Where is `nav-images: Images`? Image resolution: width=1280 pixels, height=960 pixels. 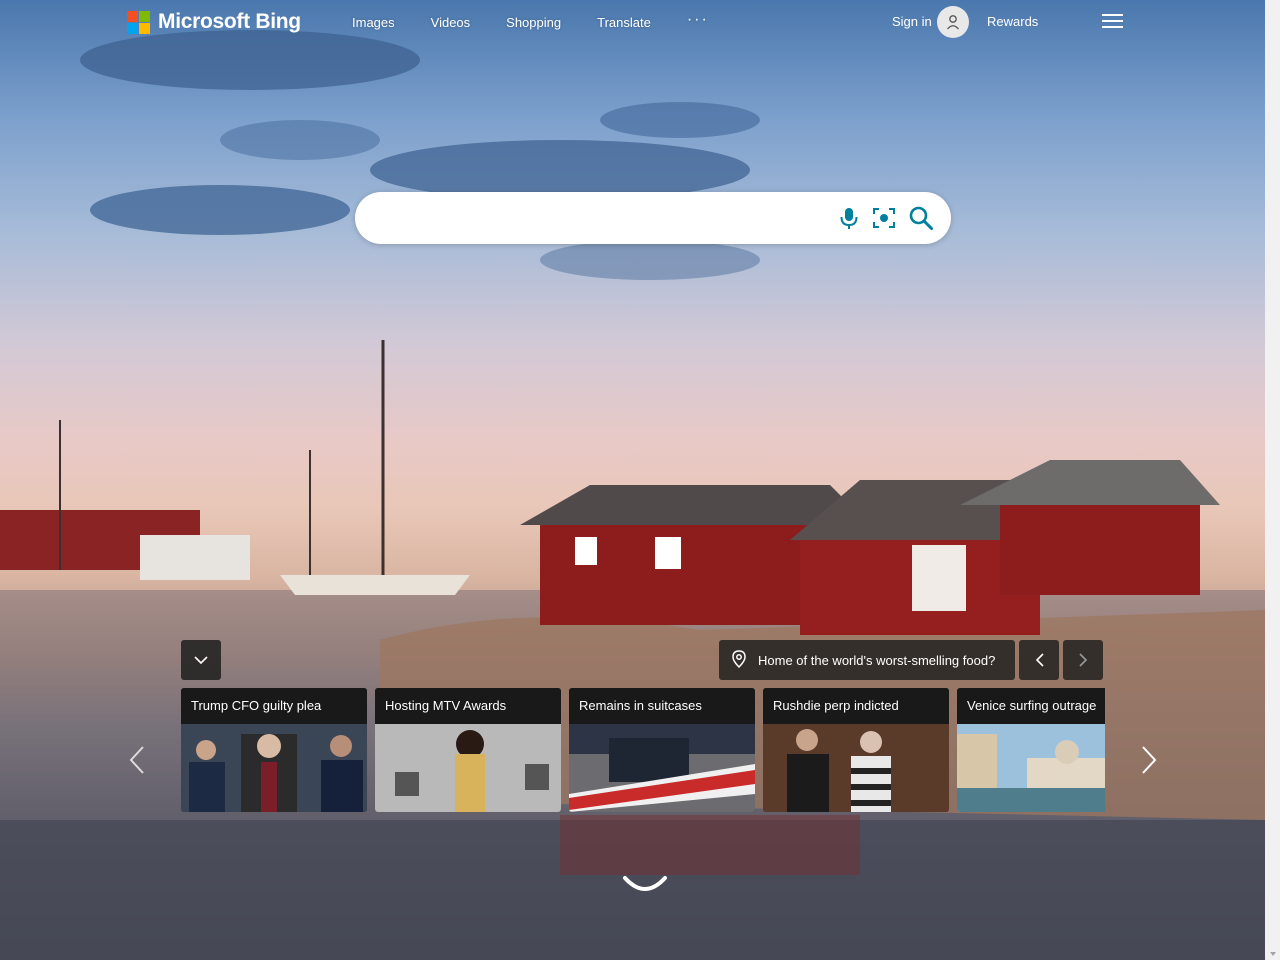 nav-images: Images is located at coordinates (373, 22).